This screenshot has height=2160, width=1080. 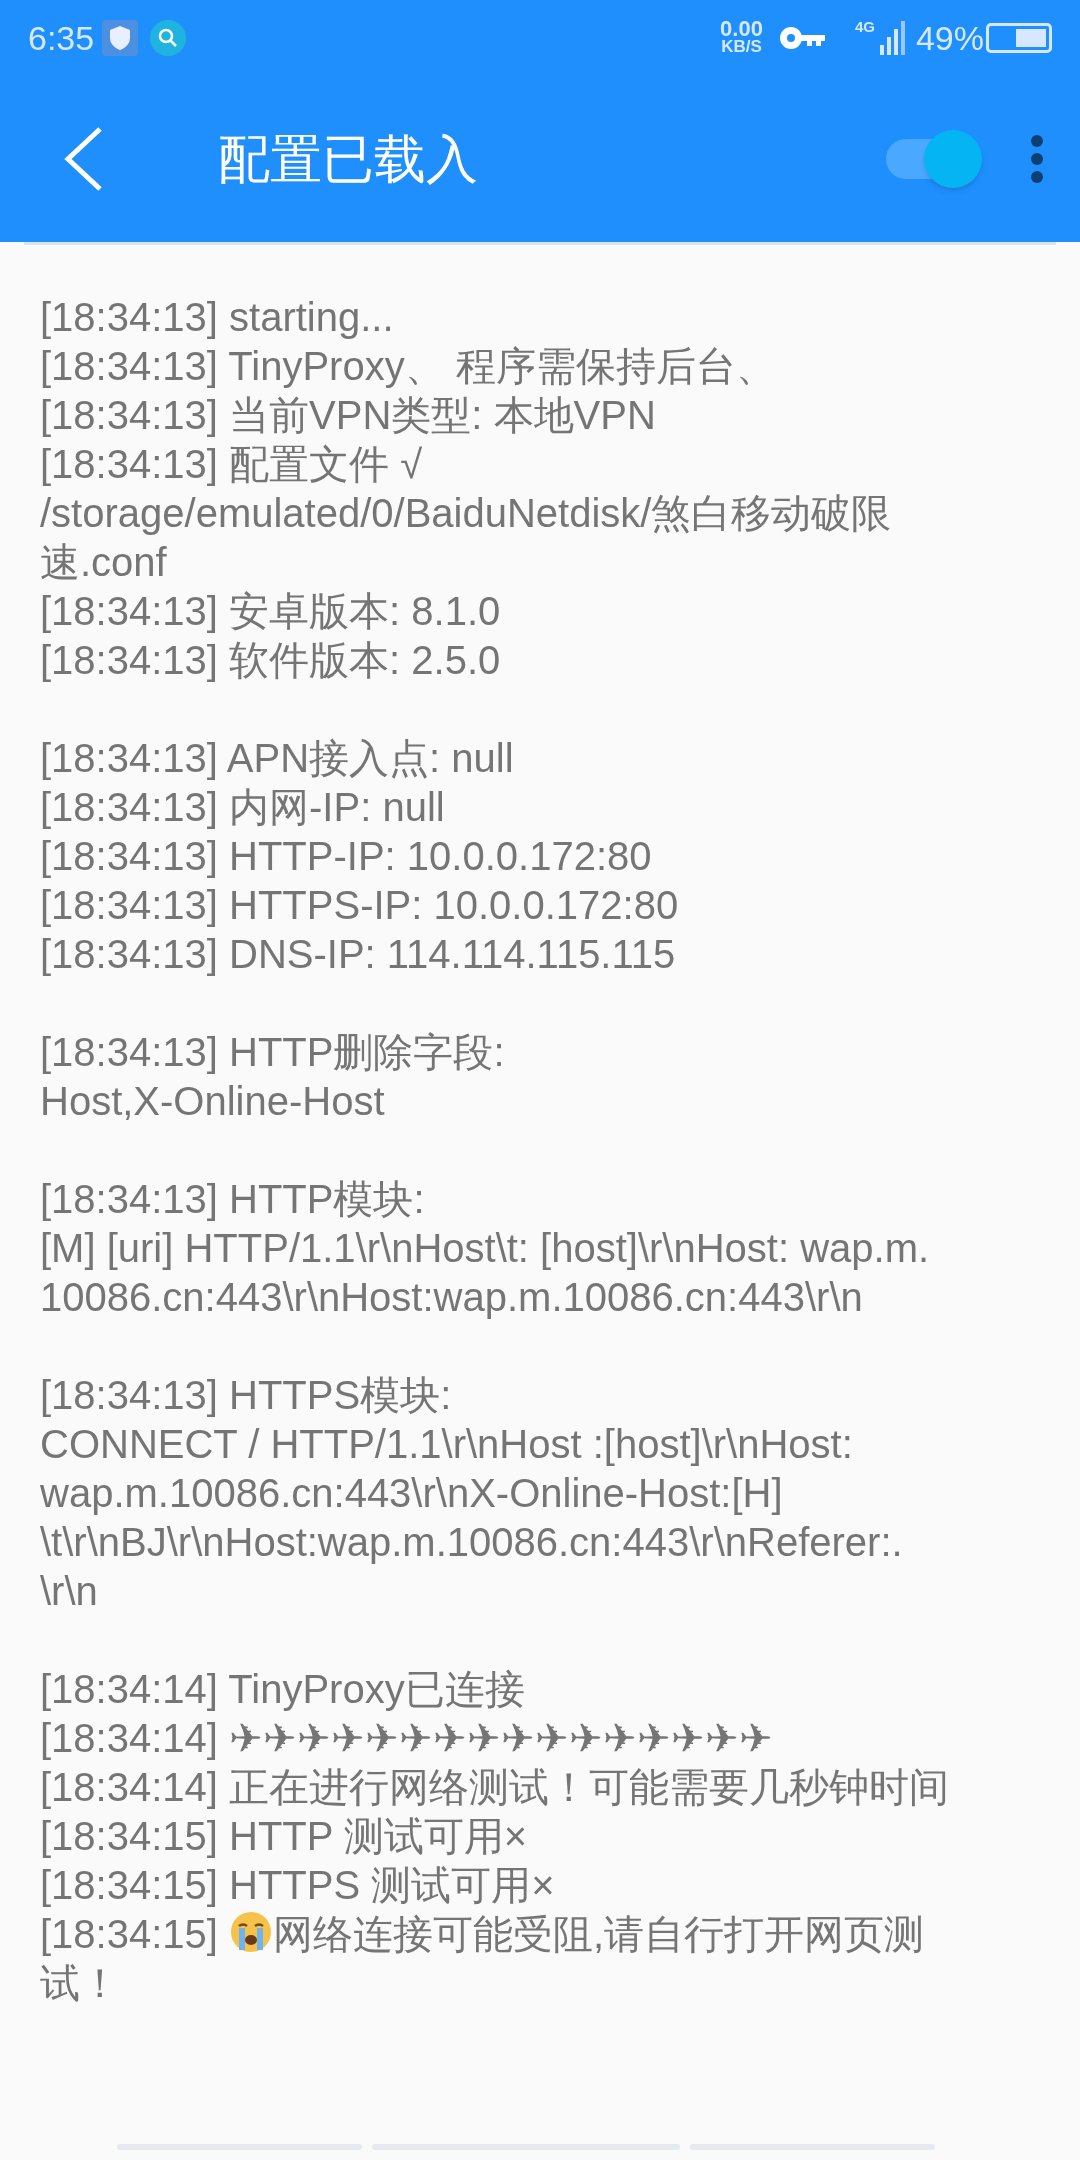 I want to click on log-line: [18:34:13] 安卓版本: 8.1.0, so click(x=270, y=611).